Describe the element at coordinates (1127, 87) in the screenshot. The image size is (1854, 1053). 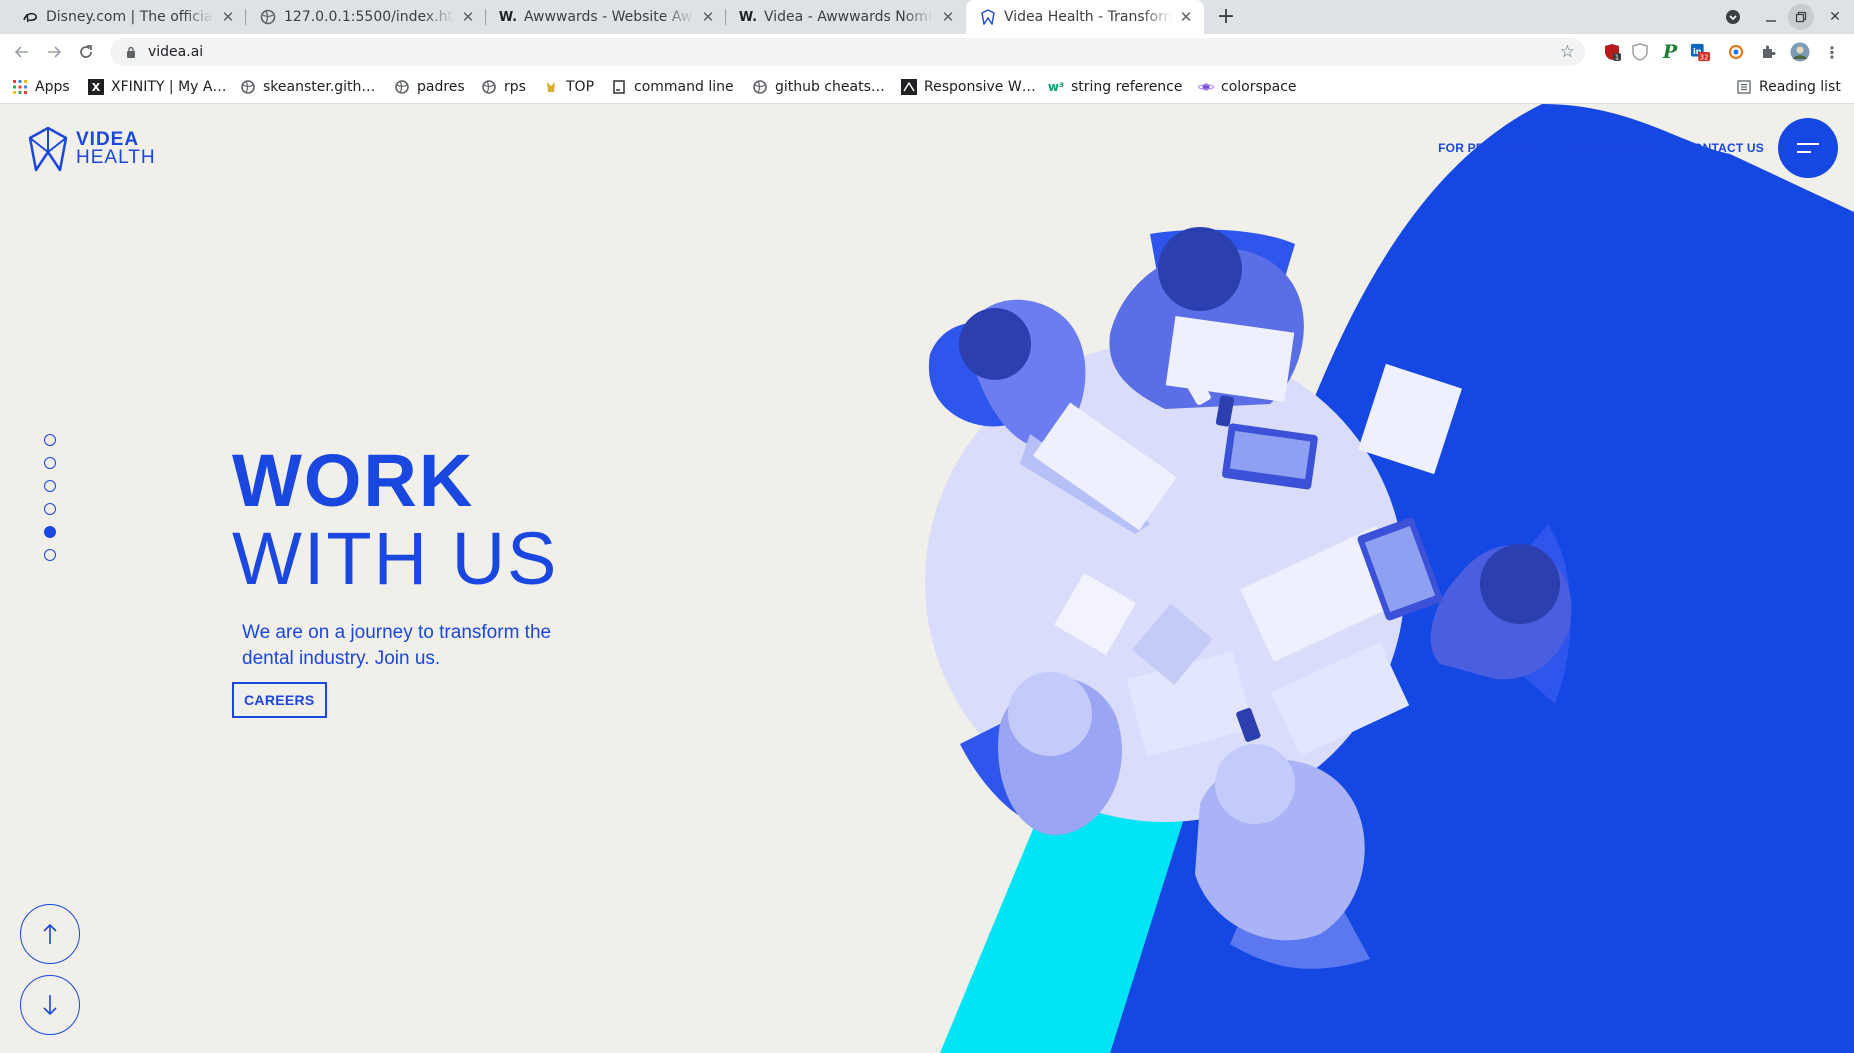
I see `bookmark-label: string reference` at that location.